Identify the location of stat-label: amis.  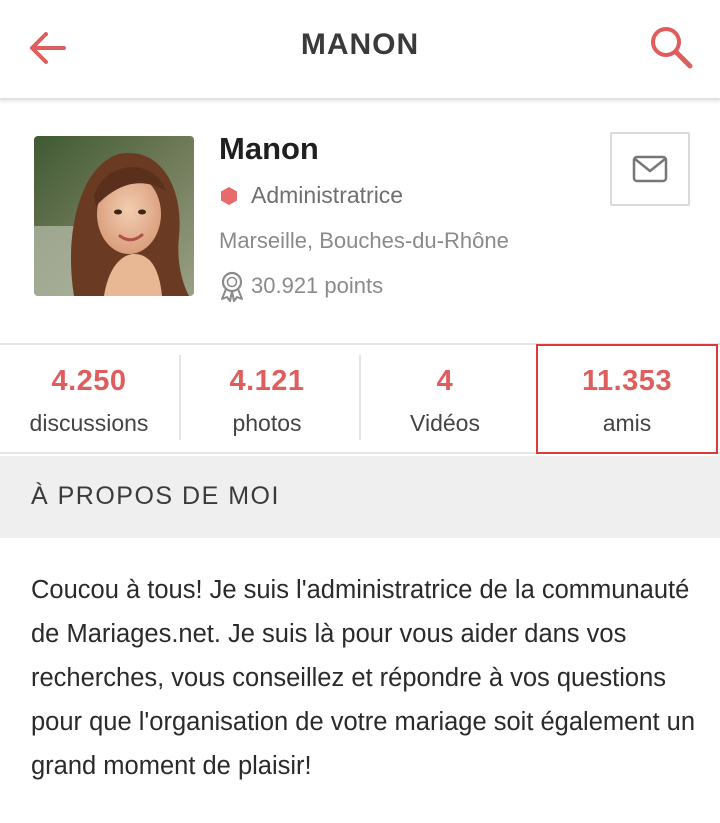
(627, 423).